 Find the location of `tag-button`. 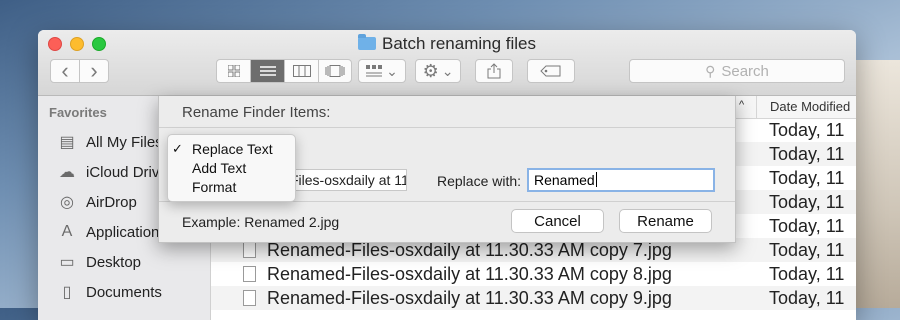

tag-button is located at coordinates (551, 71).